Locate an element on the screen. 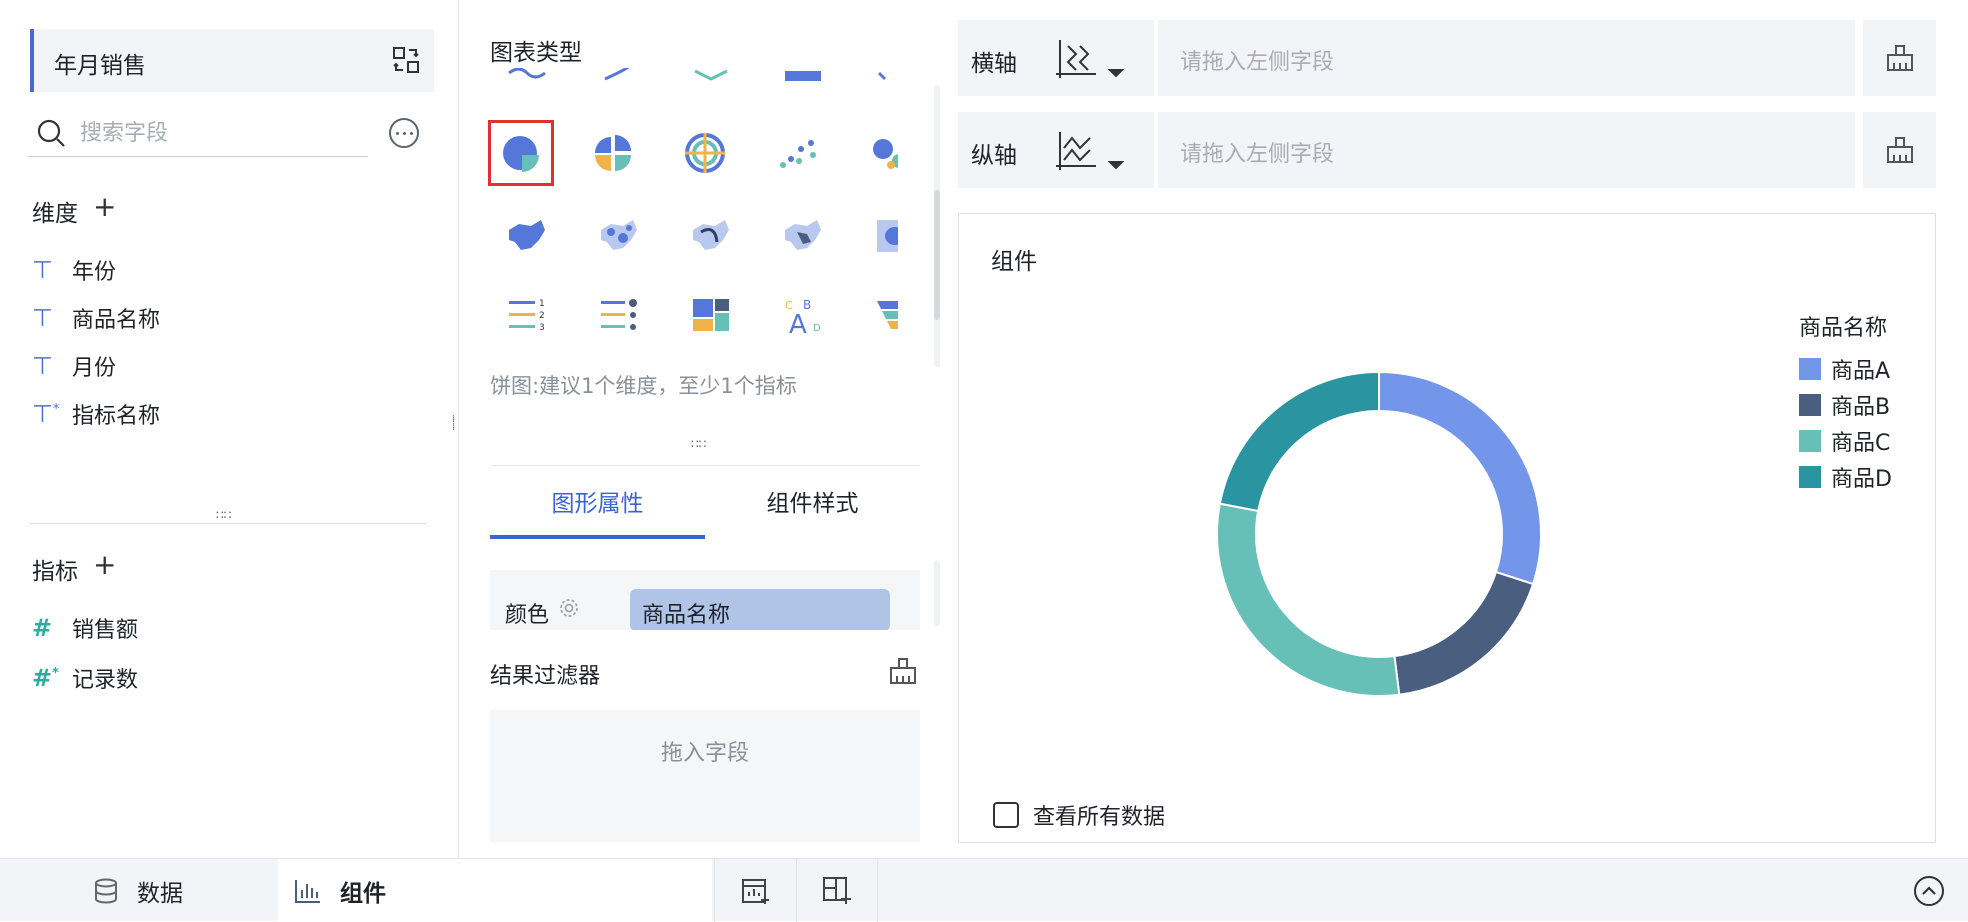  dimension-field-year: ⊤ 年份 is located at coordinates (74, 270).